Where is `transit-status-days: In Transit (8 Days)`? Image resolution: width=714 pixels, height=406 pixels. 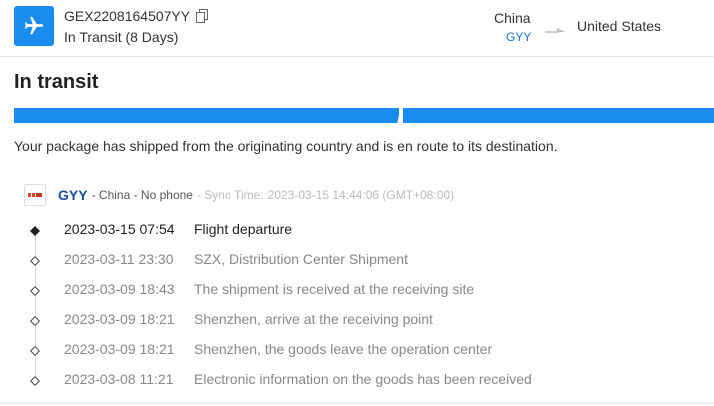 transit-status-days: In Transit (8 Days) is located at coordinates (121, 37).